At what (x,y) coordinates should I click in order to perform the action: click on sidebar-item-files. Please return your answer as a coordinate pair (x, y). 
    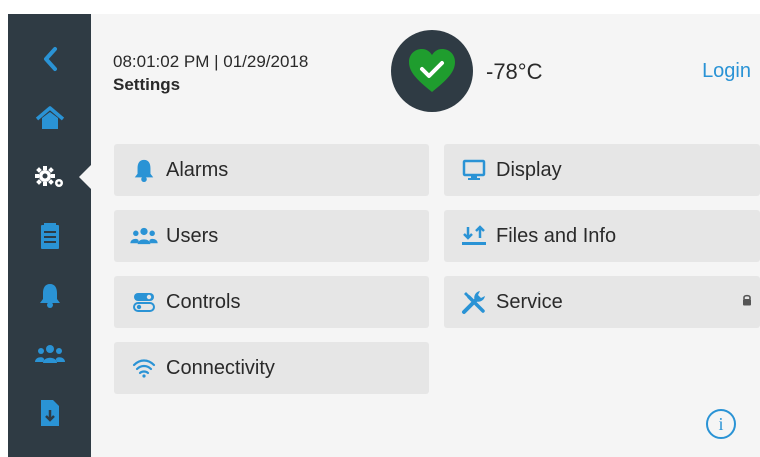
    Looking at the image, I should click on (49, 413).